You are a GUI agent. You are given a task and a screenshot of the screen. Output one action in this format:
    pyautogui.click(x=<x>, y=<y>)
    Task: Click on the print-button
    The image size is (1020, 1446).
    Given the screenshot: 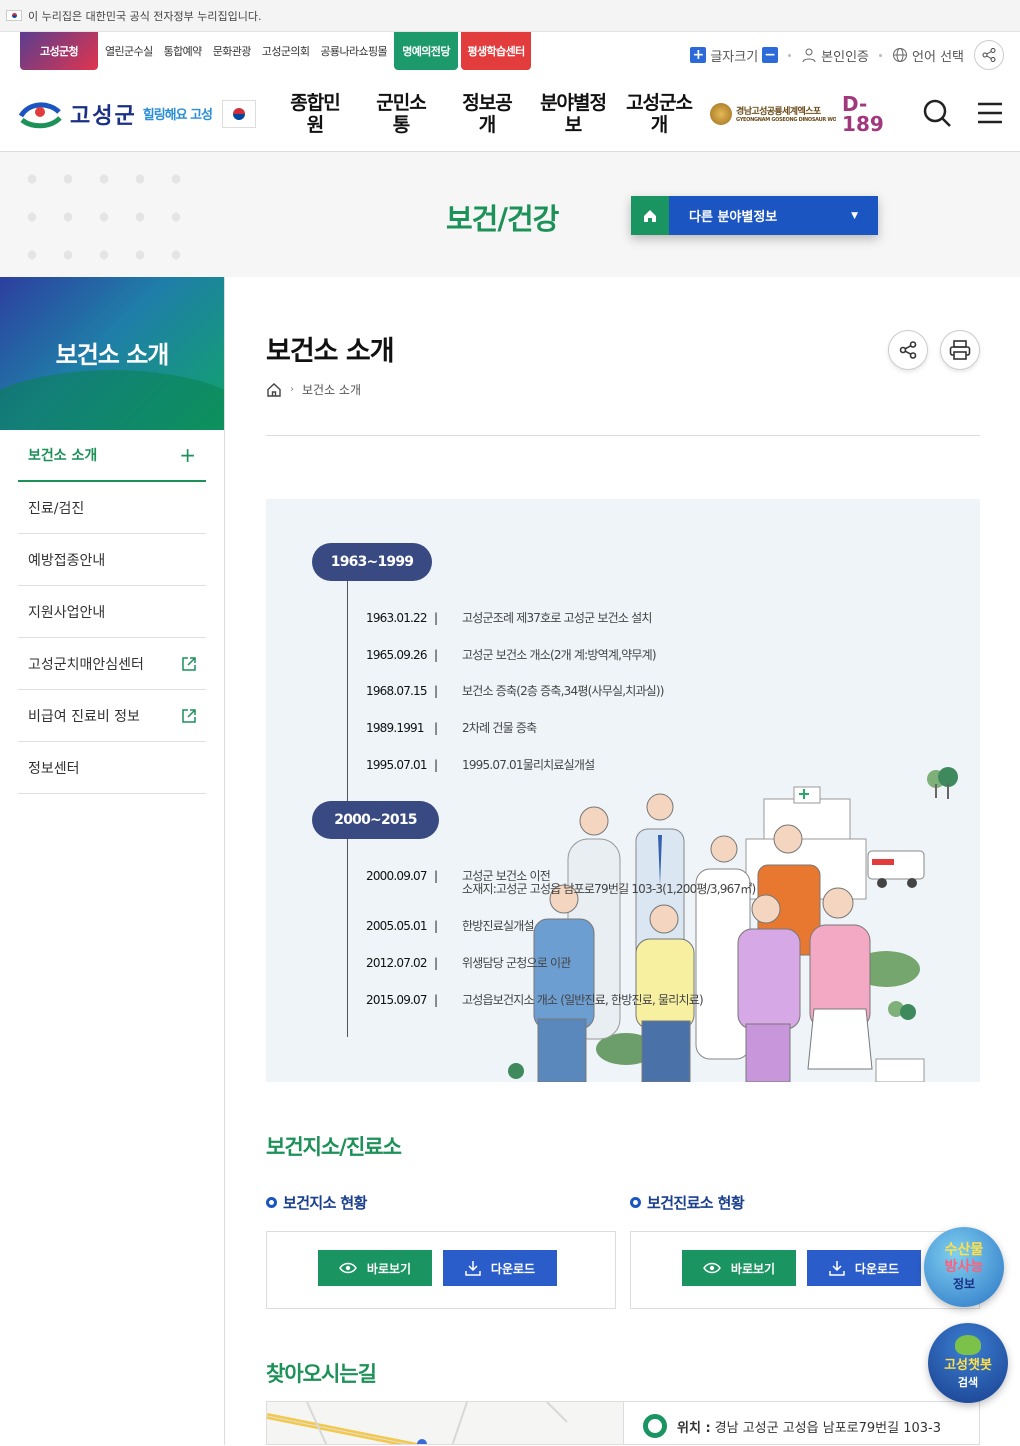 What is the action you would take?
    pyautogui.click(x=960, y=350)
    